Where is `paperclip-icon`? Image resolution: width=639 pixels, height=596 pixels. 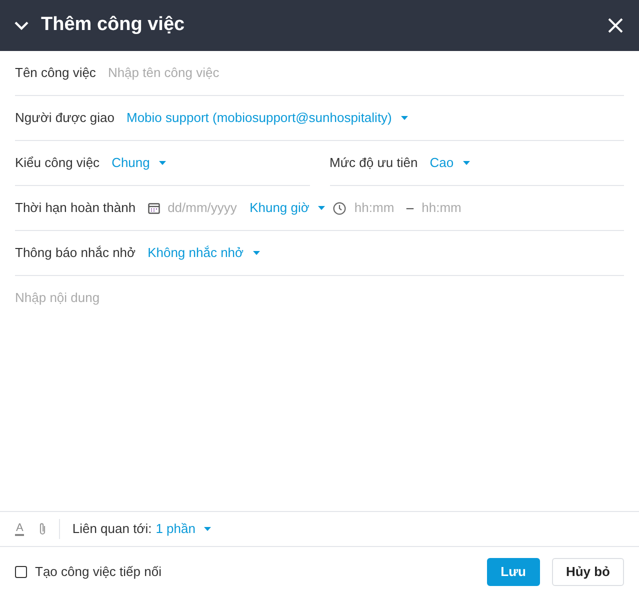
paperclip-icon is located at coordinates (43, 529).